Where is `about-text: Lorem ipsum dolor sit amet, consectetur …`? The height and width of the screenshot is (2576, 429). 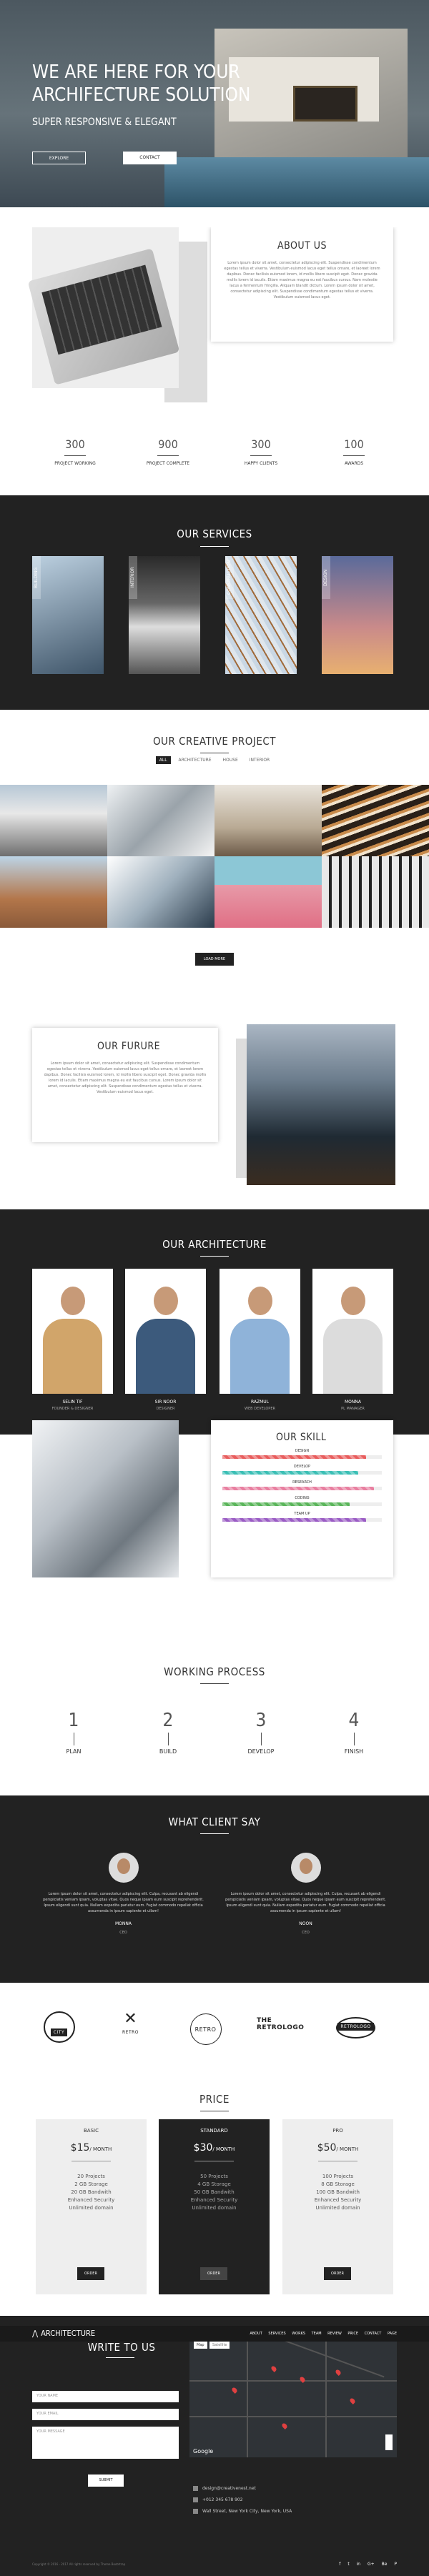
about-text: Lorem ipsum dolor sit amet, consectetur … is located at coordinates (302, 280).